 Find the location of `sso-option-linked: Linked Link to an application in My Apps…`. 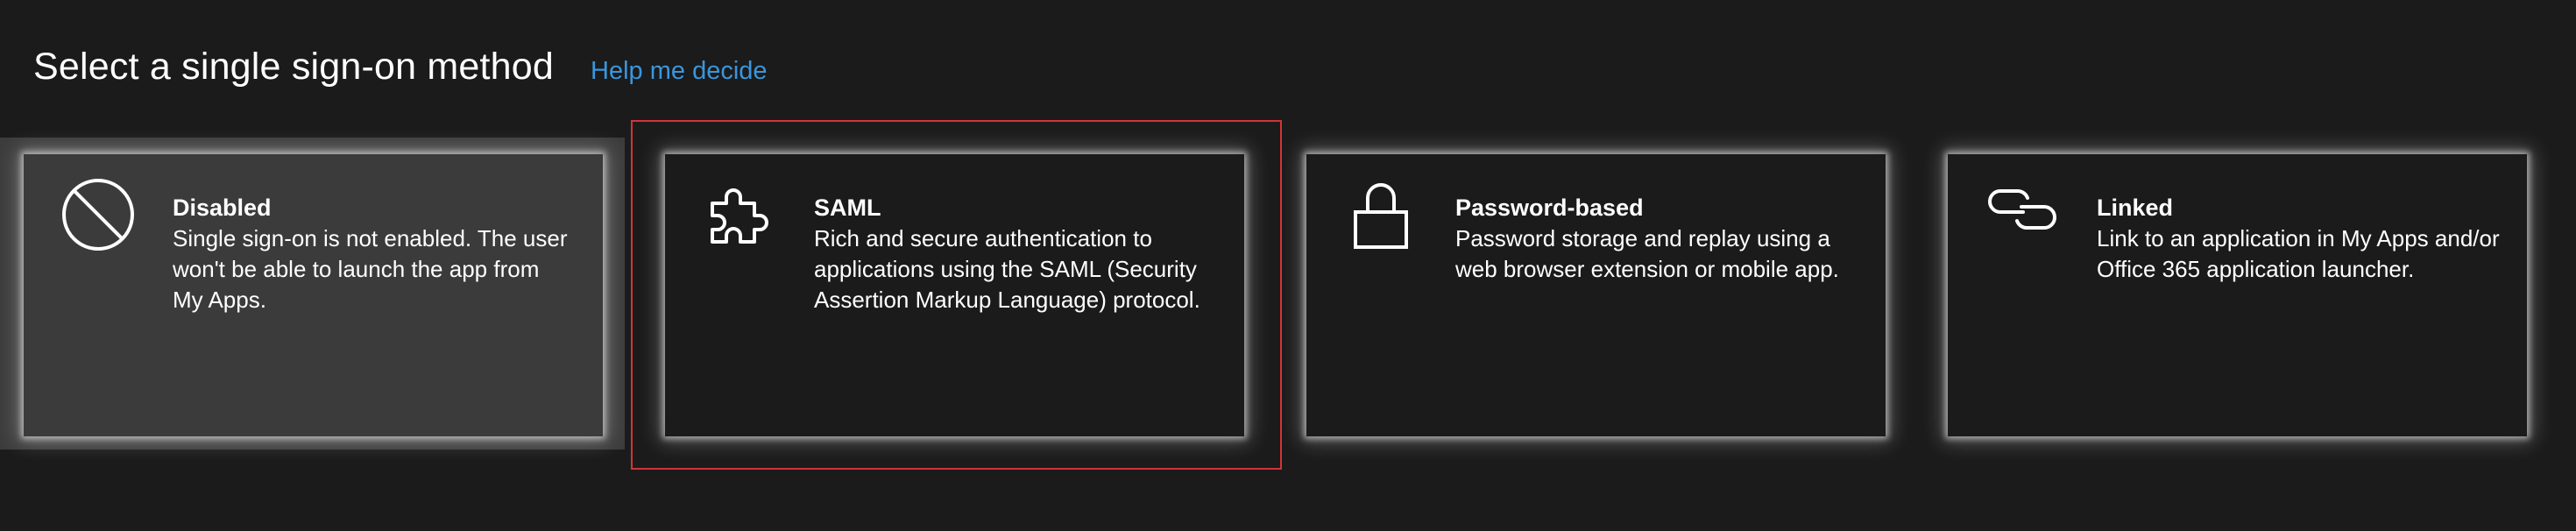

sso-option-linked: Linked Link to an application in My Apps… is located at coordinates (2237, 295).